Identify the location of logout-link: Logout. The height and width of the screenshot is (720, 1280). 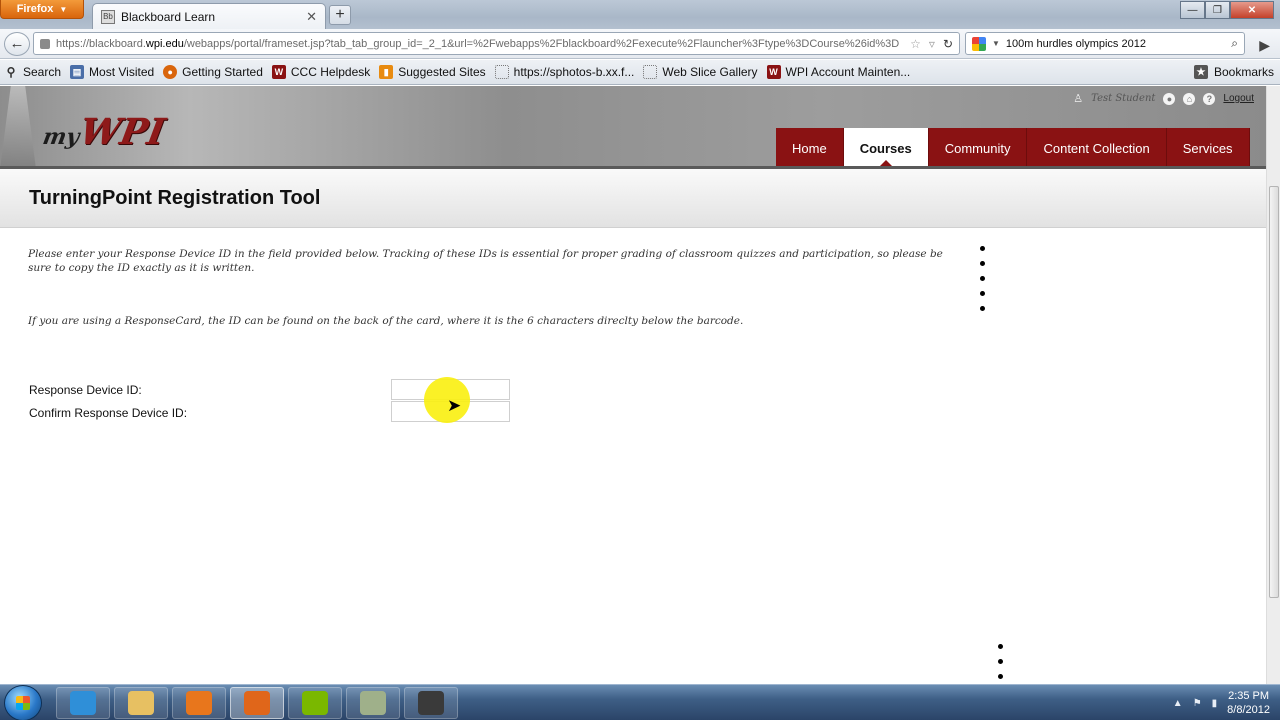
(1238, 98).